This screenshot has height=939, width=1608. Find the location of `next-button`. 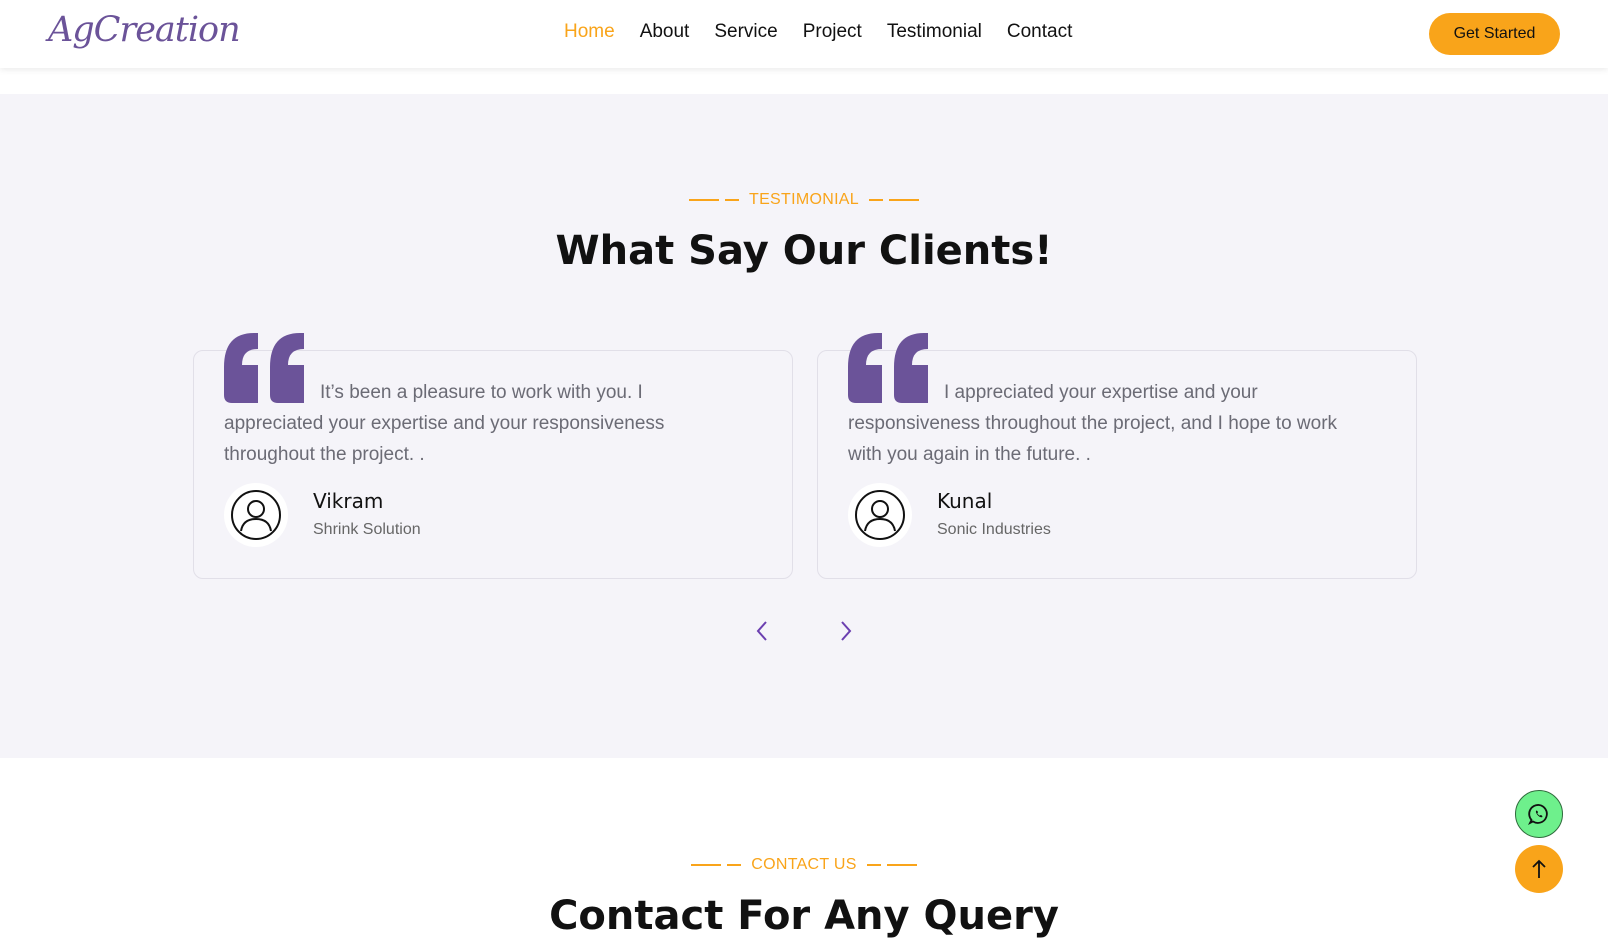

next-button is located at coordinates (846, 631).